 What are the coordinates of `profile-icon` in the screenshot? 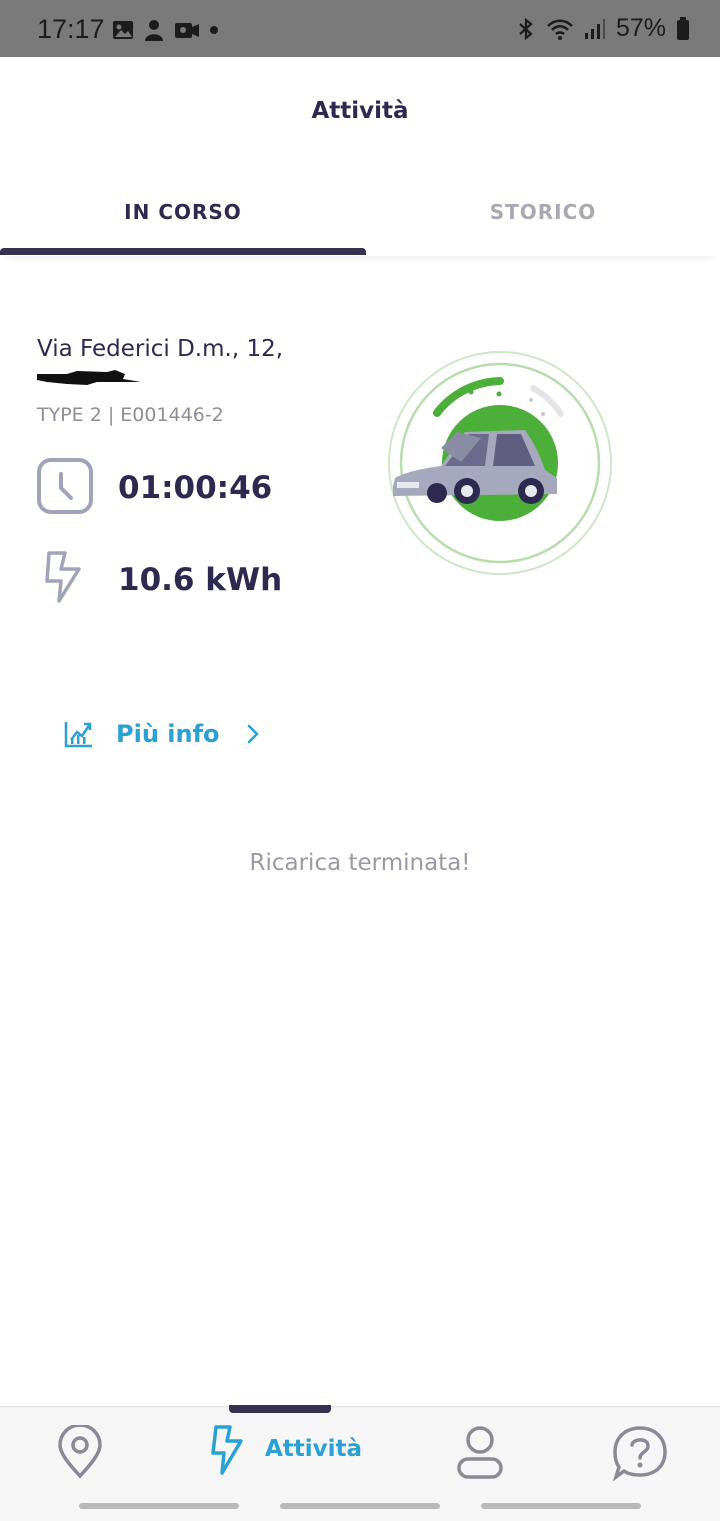 It's located at (480, 1453).